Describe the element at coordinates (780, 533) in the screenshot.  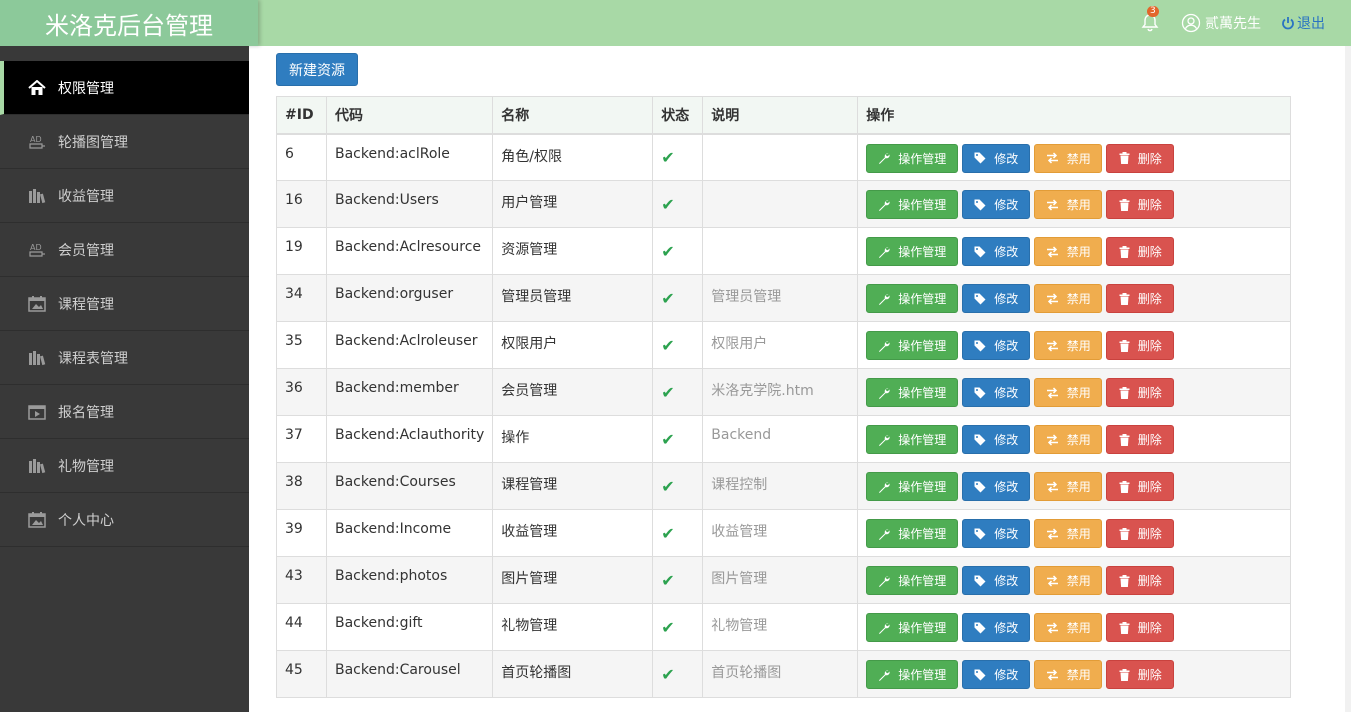
I see `cell-desc: 收益管理` at that location.